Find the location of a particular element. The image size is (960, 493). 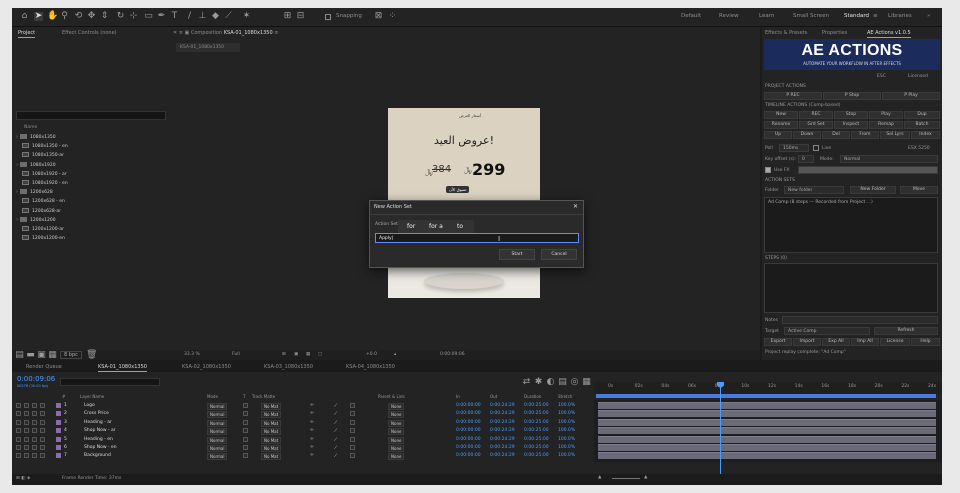

notes-input is located at coordinates (860, 320).